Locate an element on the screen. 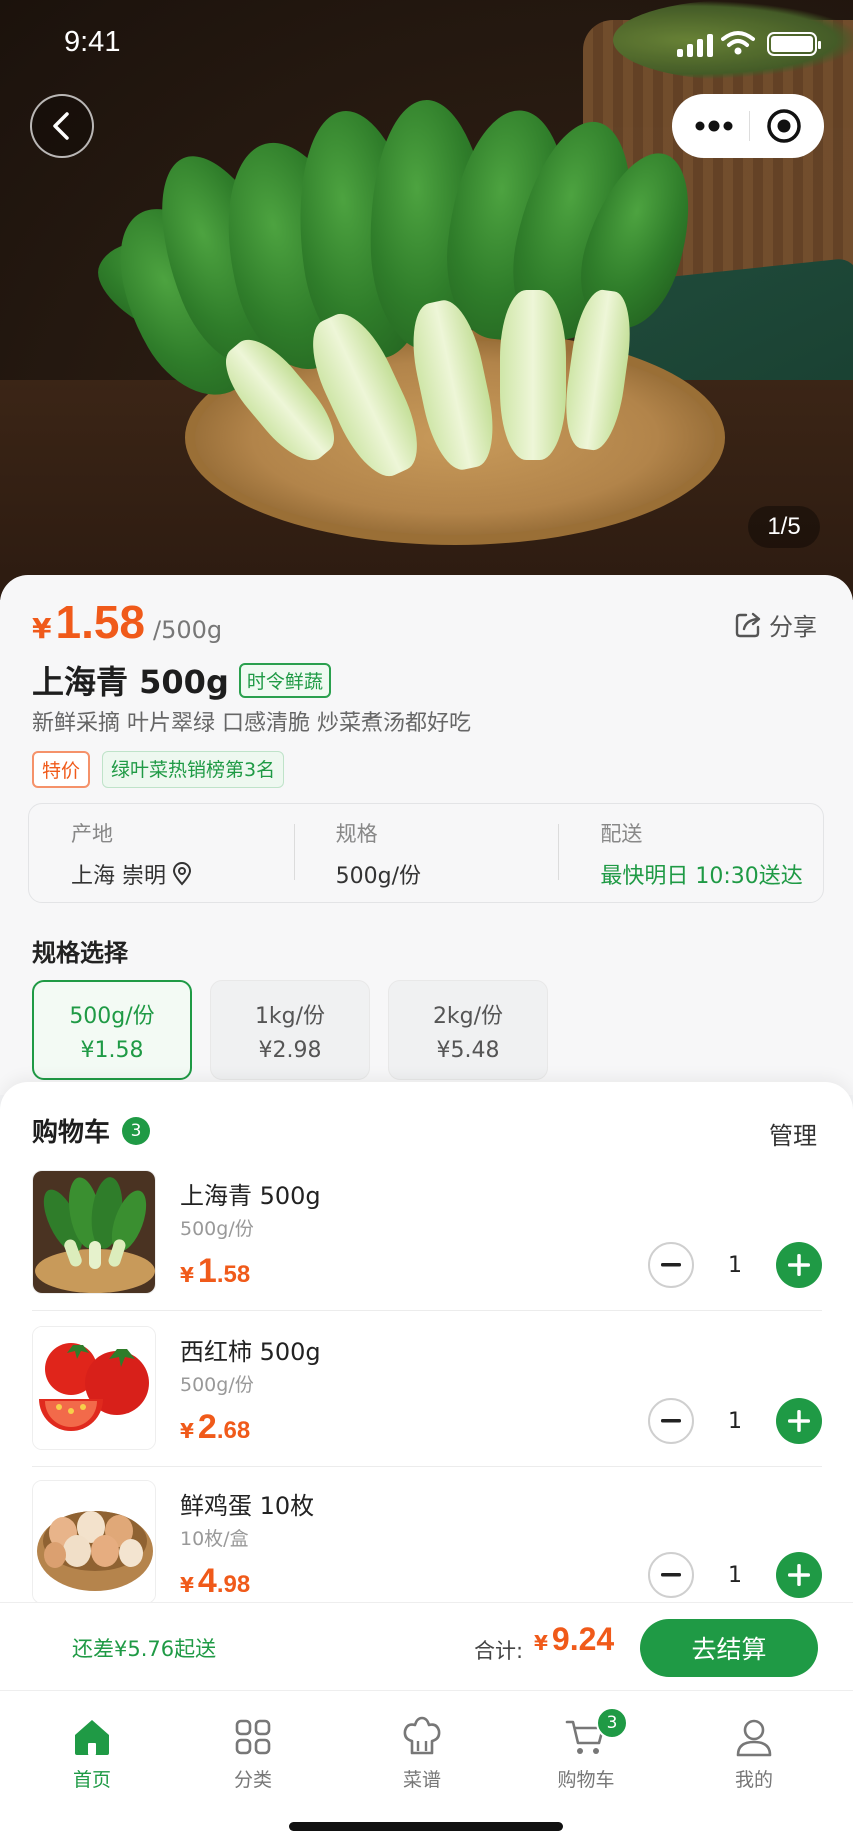  tab-recipes: 菜谱 is located at coordinates (422, 1753).